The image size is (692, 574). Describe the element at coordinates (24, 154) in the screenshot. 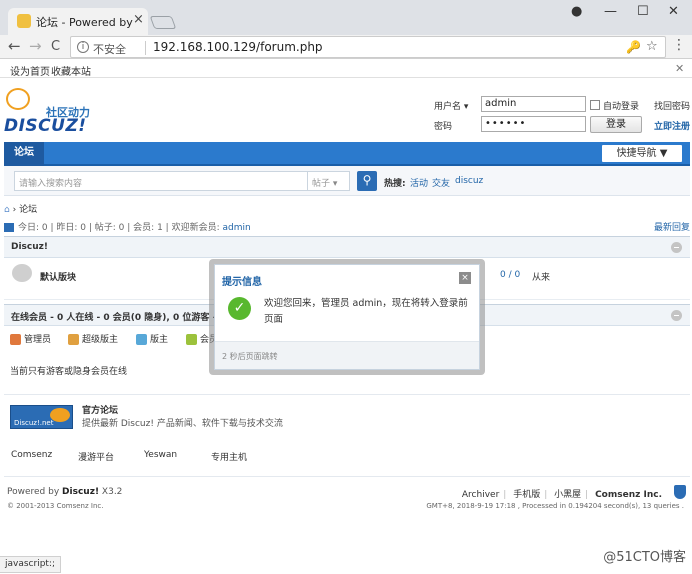

I see `nav-item-forum: 论坛` at that location.